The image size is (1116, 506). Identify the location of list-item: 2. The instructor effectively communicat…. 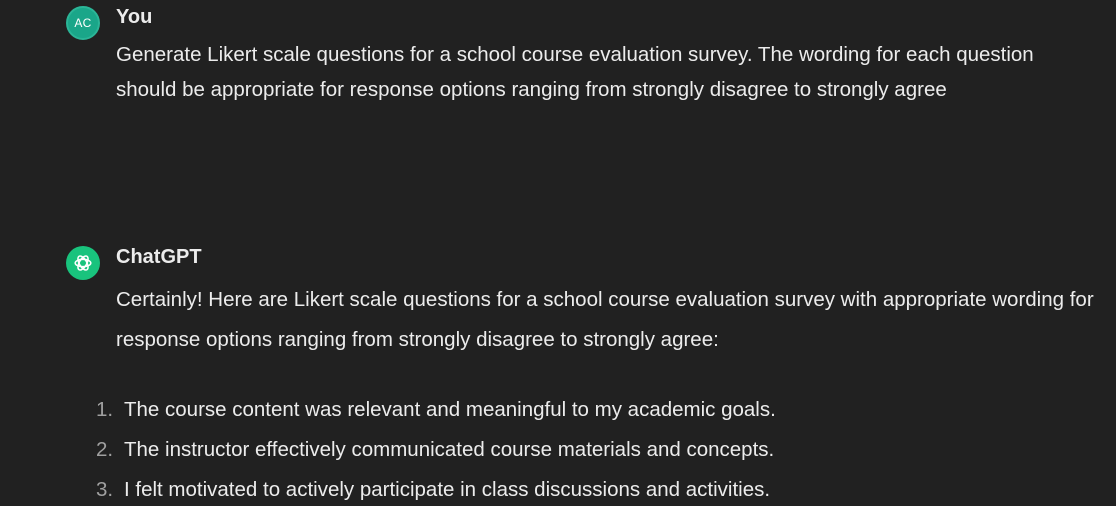
(436, 450).